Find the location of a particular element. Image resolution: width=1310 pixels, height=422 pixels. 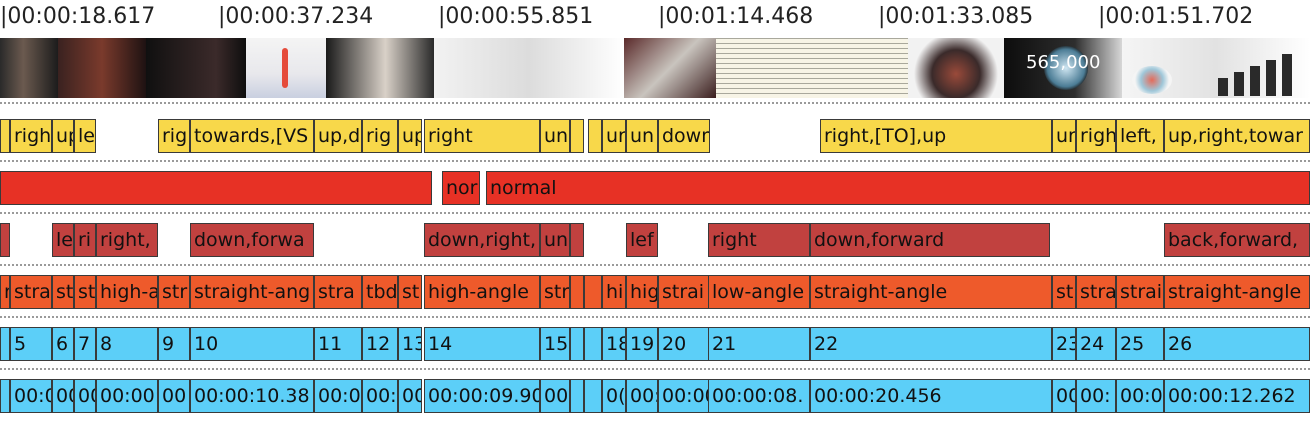

annotation-clip: down,forward is located at coordinates (930, 240).